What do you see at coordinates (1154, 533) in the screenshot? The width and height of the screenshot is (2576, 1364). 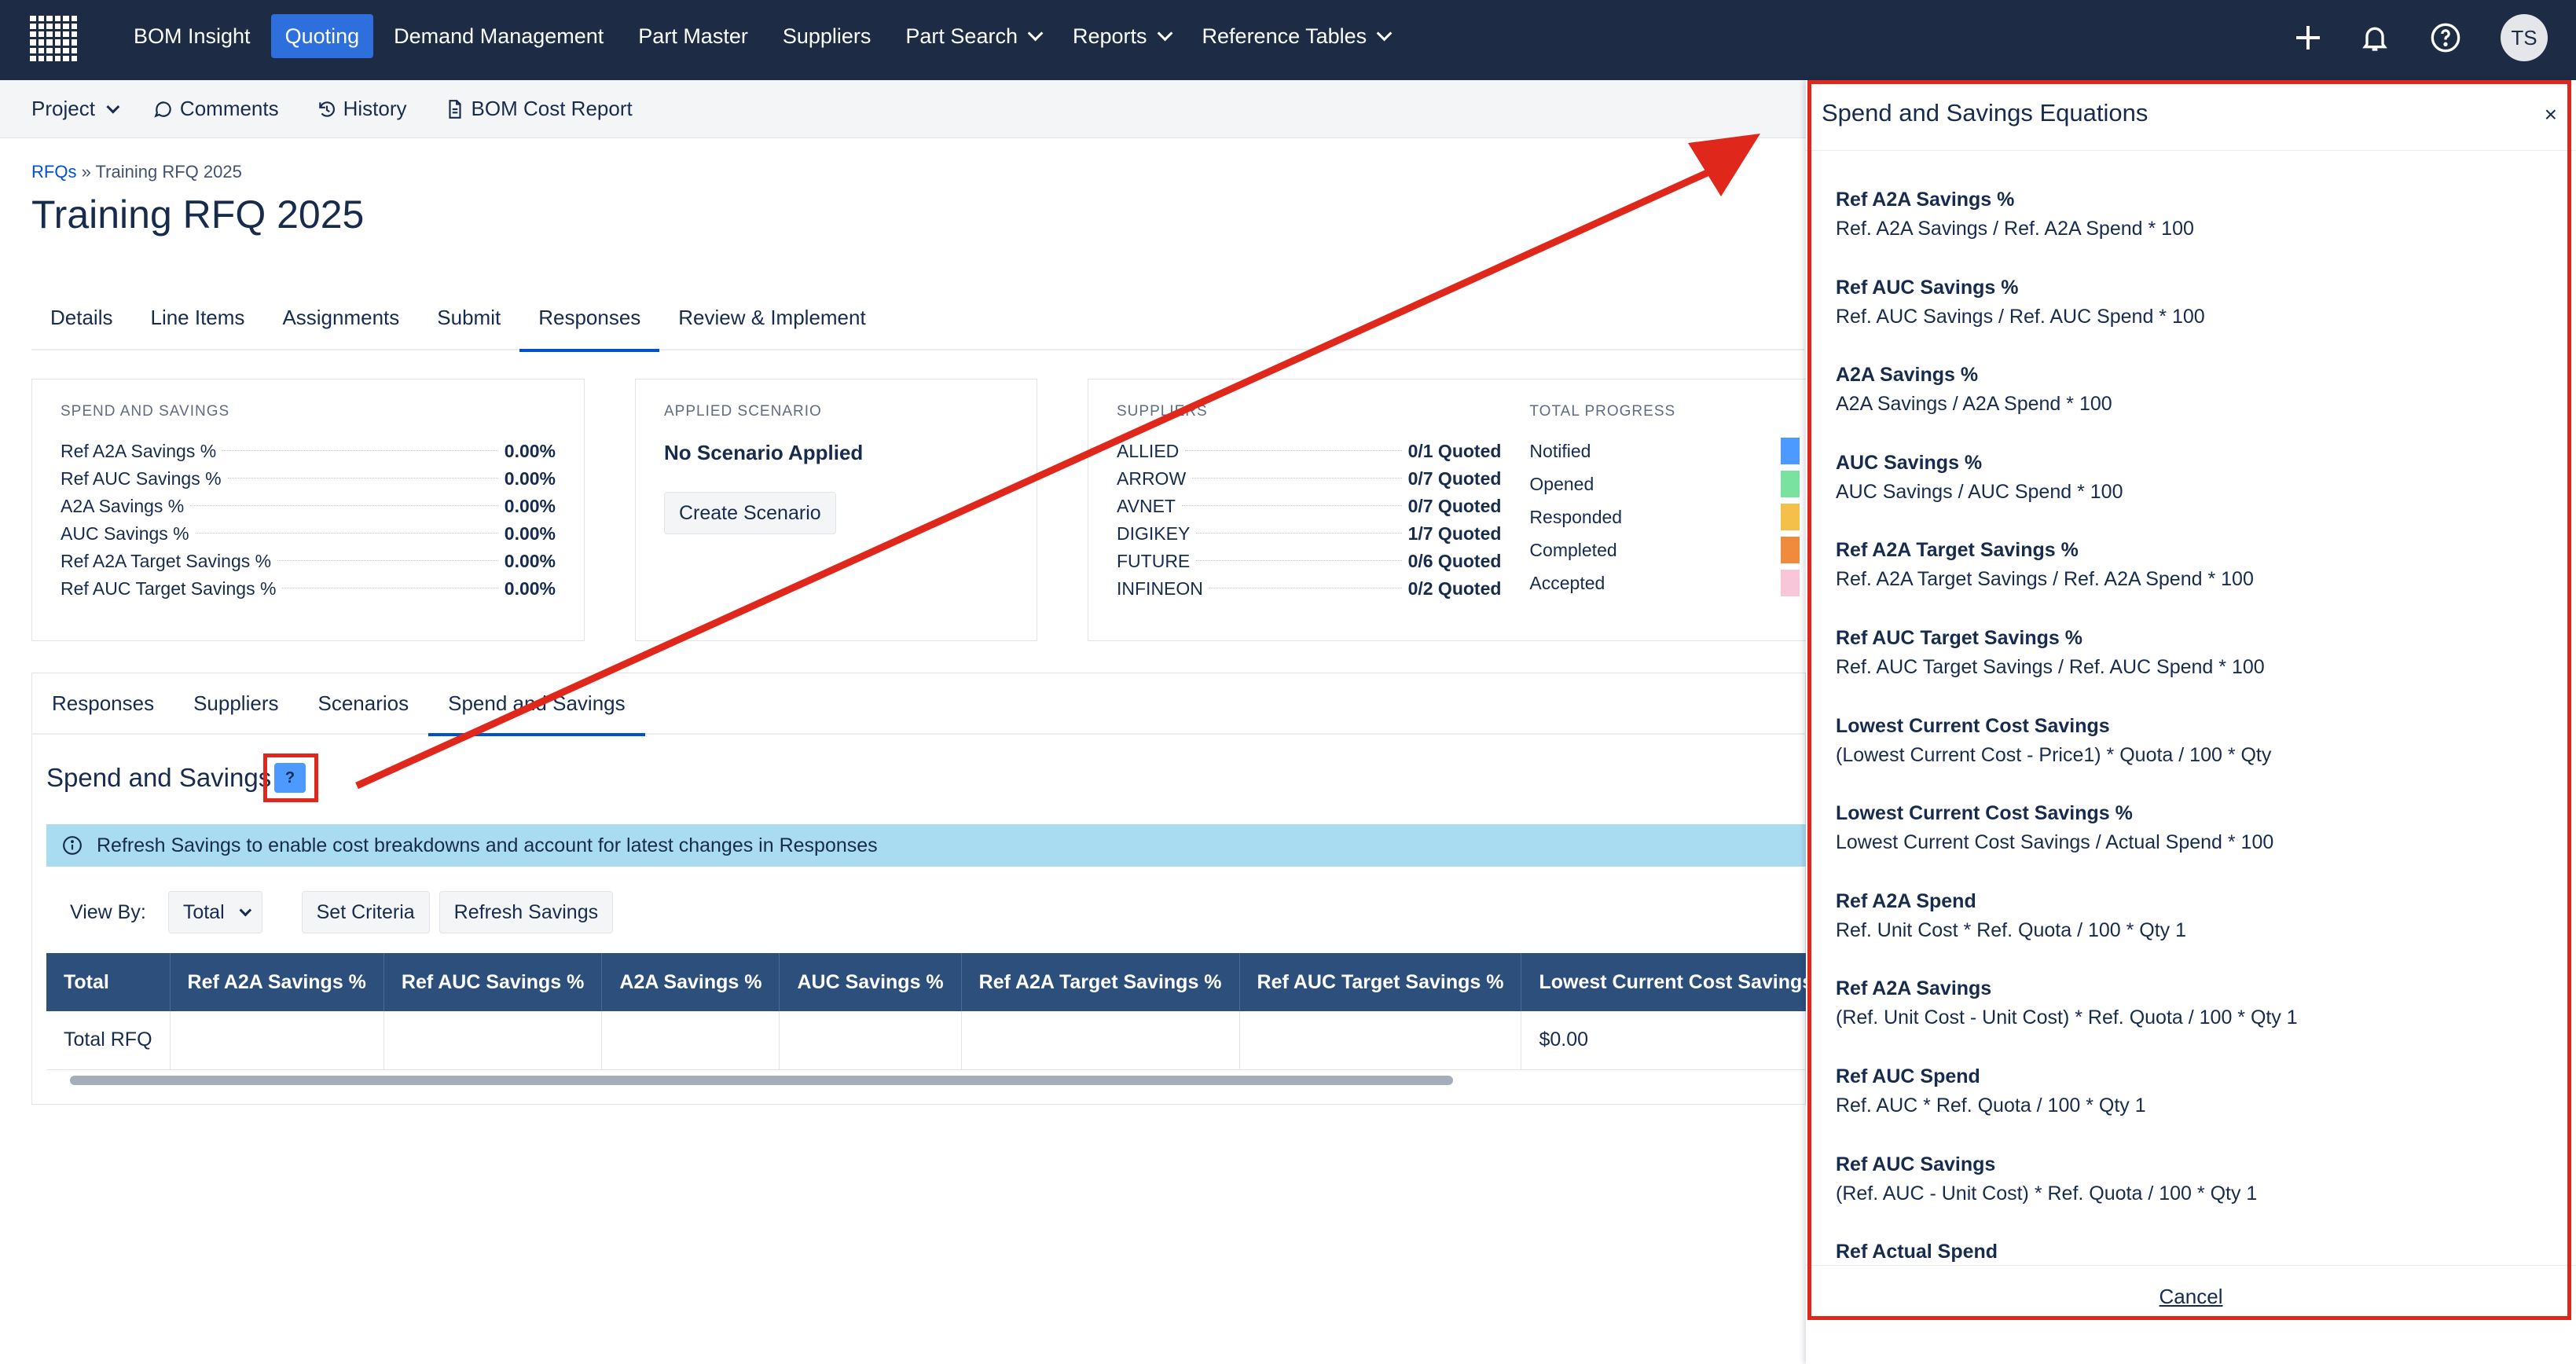 I see `supplier-name: DIGIKEY` at bounding box center [1154, 533].